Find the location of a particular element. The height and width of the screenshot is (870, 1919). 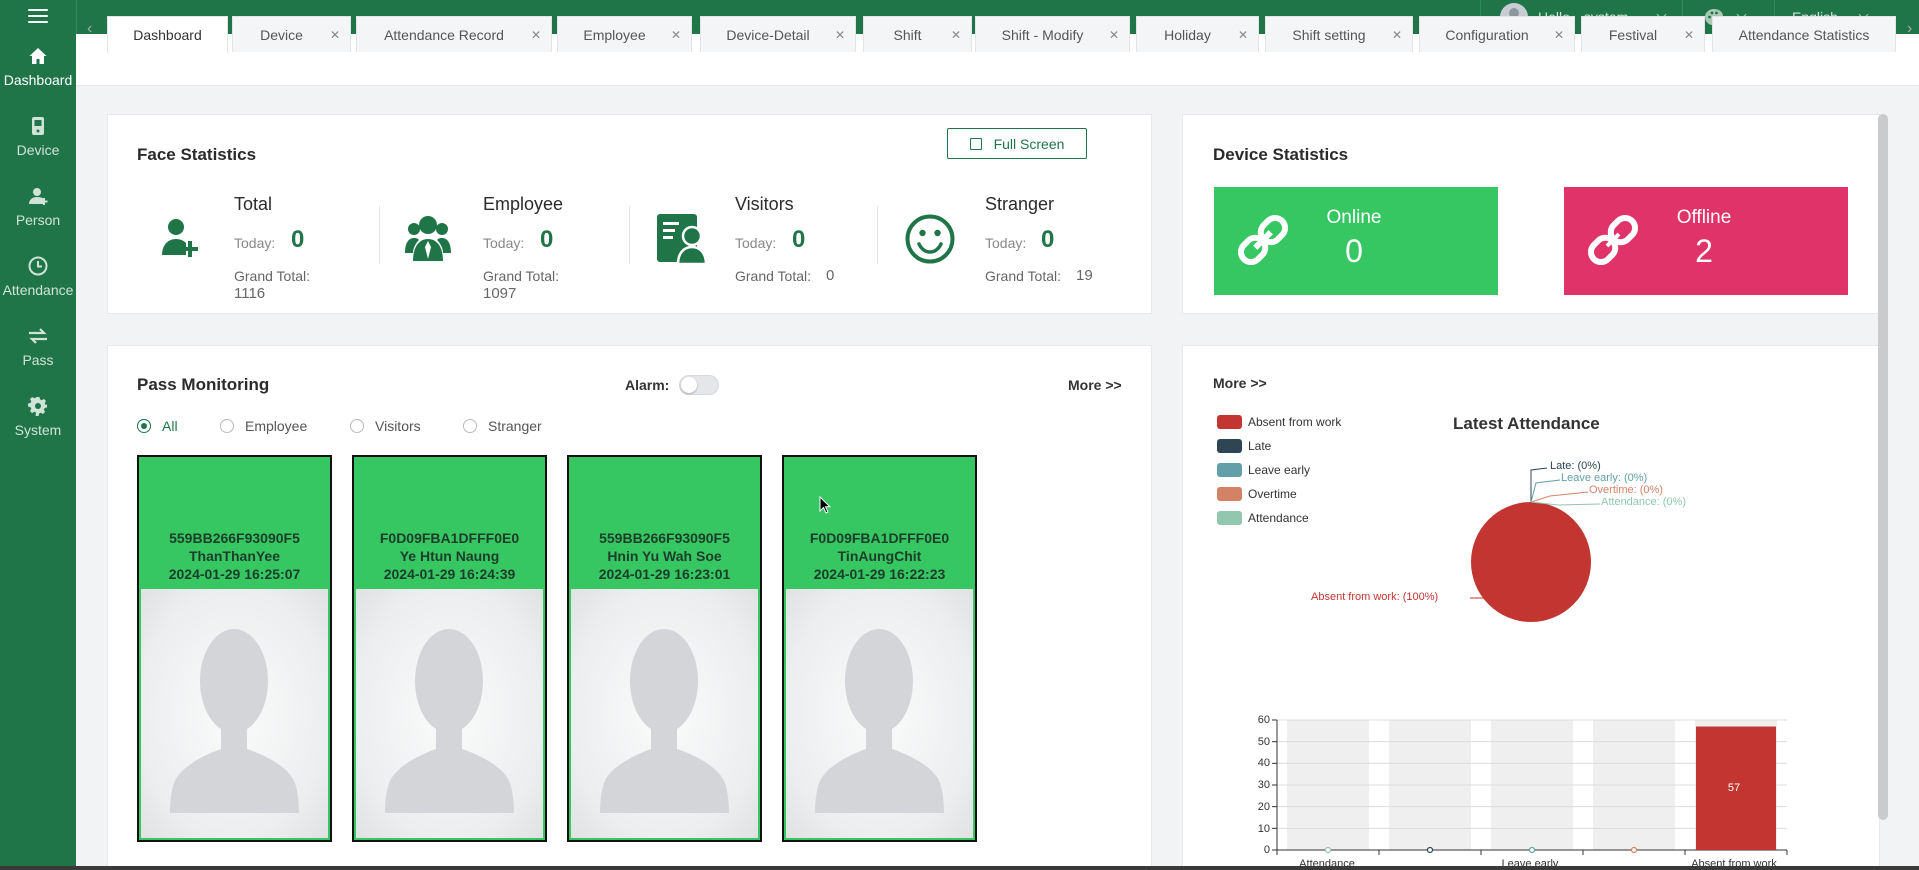

pie-chart is located at coordinates (1535, 544).